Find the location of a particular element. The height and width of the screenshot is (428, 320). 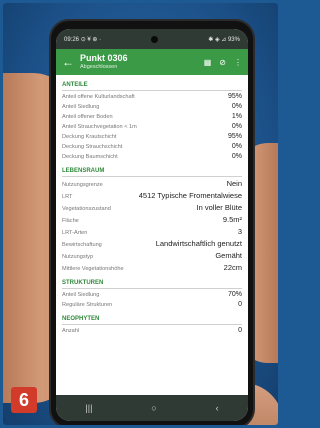

list-item: Fläche 9.5m² is located at coordinates (152, 219).